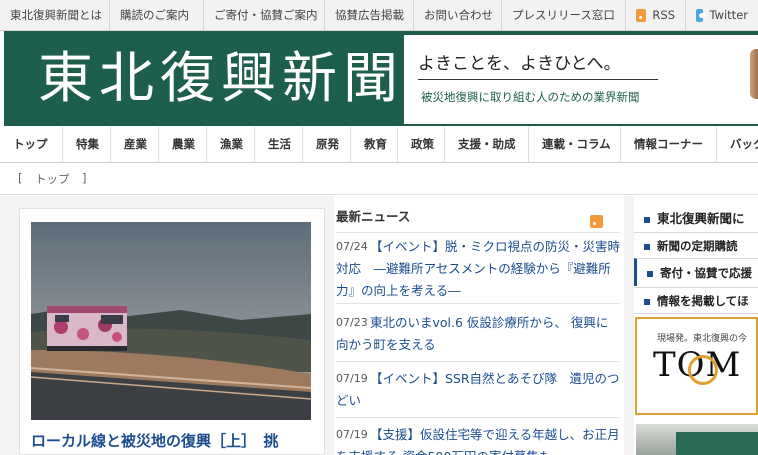 The image size is (758, 455). Describe the element at coordinates (703, 301) in the screenshot. I see `sidebar-item-label: 情報を掲載してほ` at that location.